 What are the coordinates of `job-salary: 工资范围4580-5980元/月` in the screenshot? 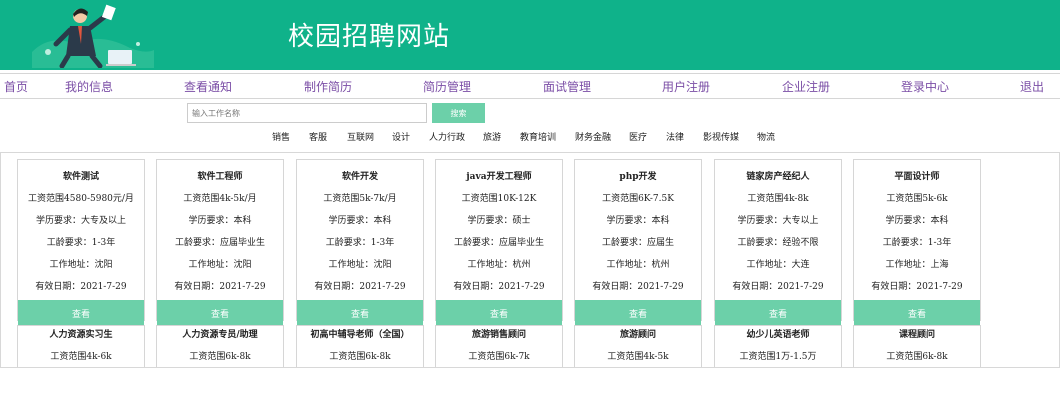 It's located at (81, 199).